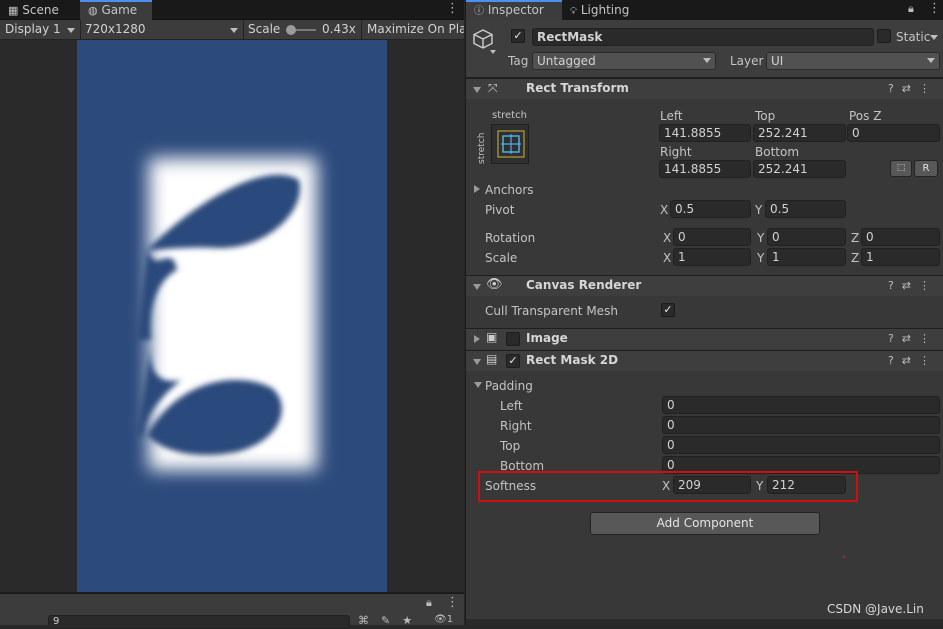 This screenshot has width=943, height=629. What do you see at coordinates (483, 39) in the screenshot?
I see `cube-icon` at bounding box center [483, 39].